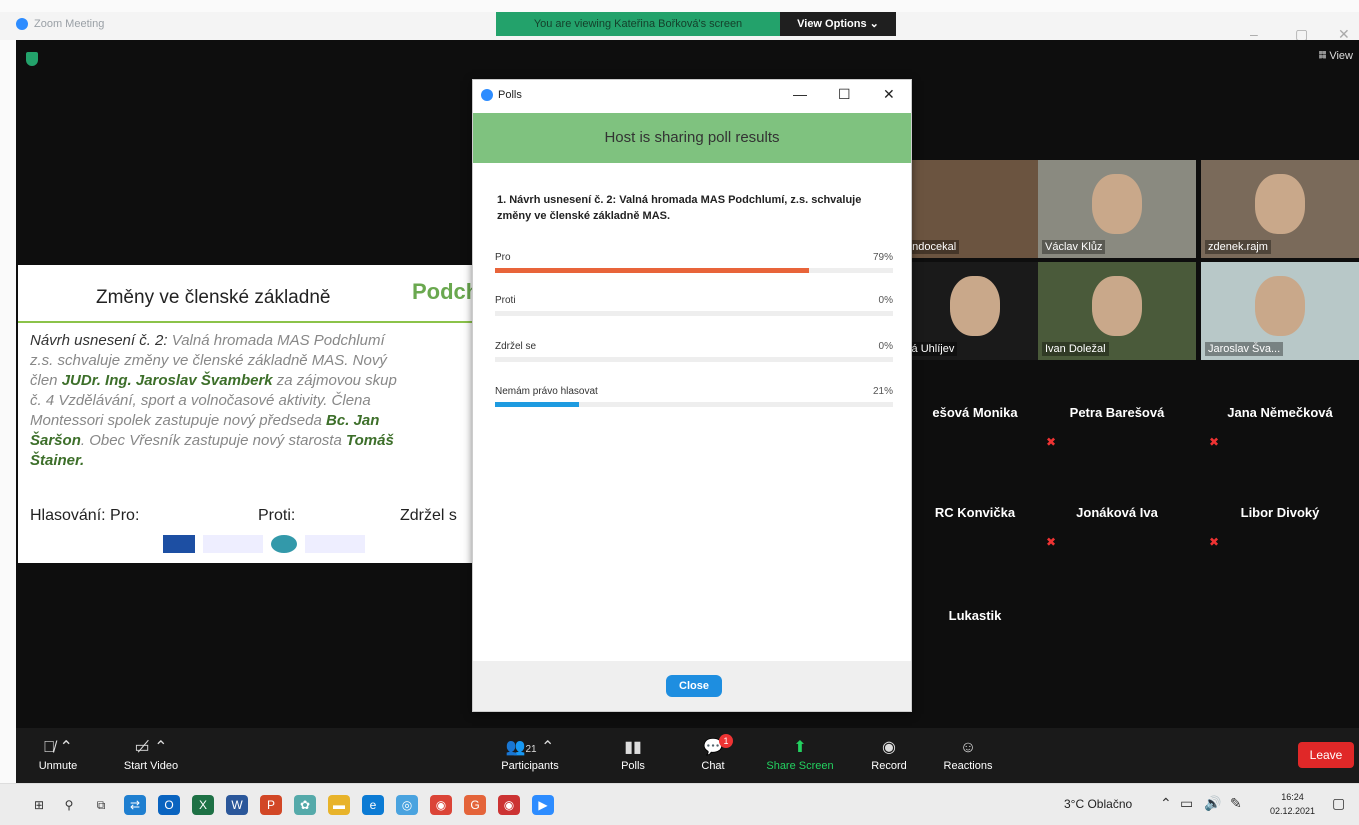 This screenshot has width=1359, height=825. Describe the element at coordinates (169, 805) in the screenshot. I see `outlook-icon: O` at that location.